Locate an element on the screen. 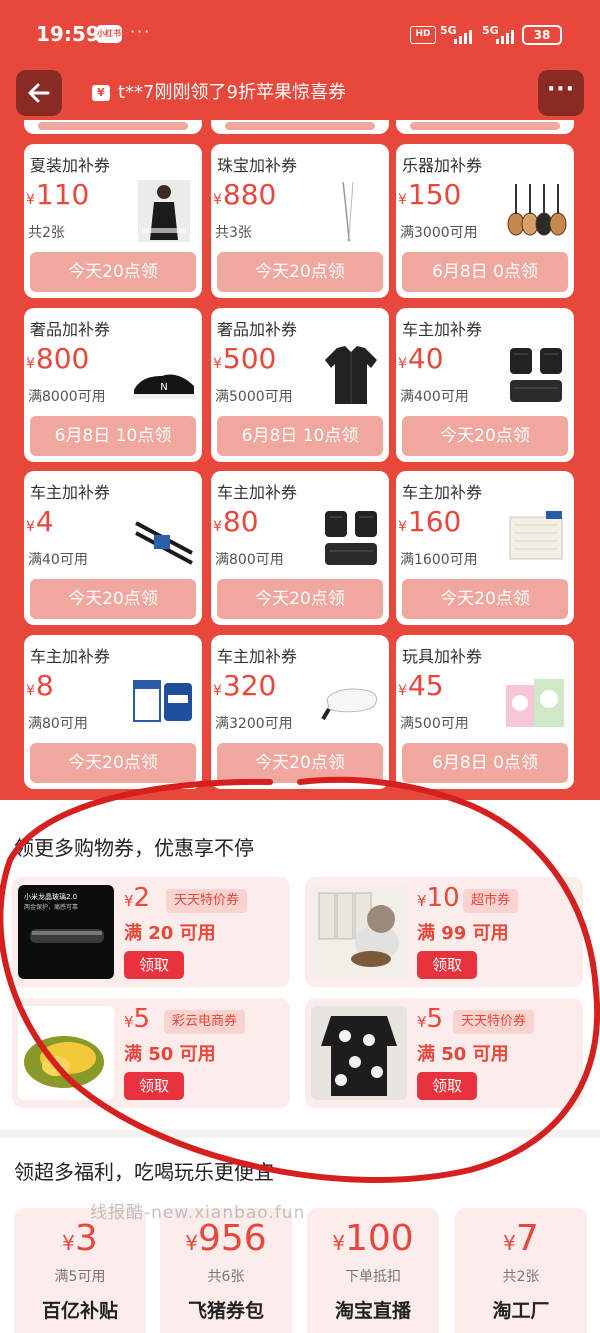  benefit-amount: ¥100 is located at coordinates (373, 1238).